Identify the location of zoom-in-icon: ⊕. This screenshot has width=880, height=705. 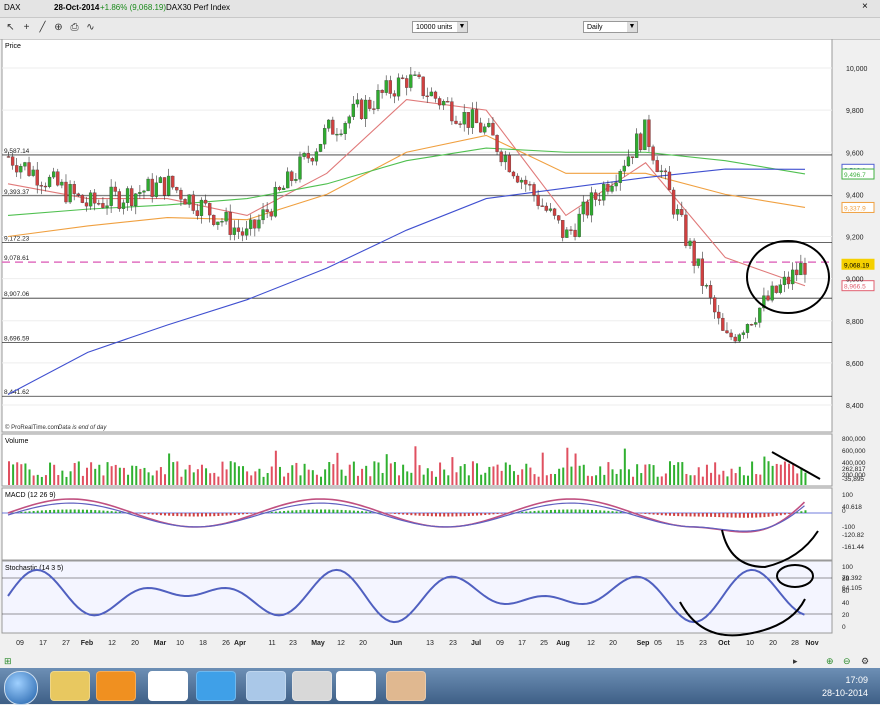
(830, 661).